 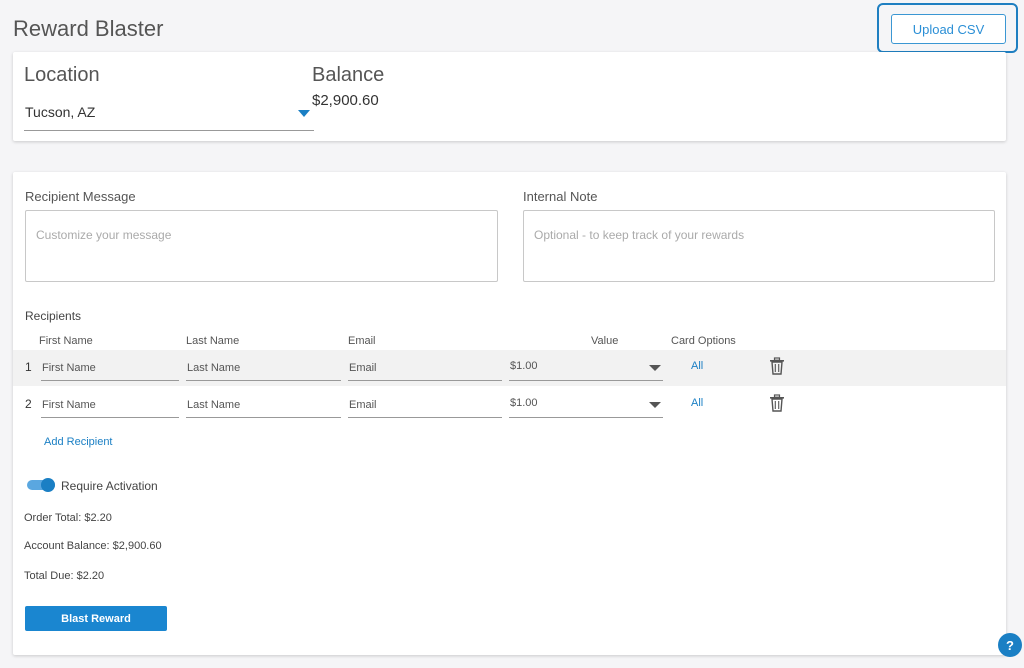 I want to click on balance-label: Balance, so click(x=348, y=75).